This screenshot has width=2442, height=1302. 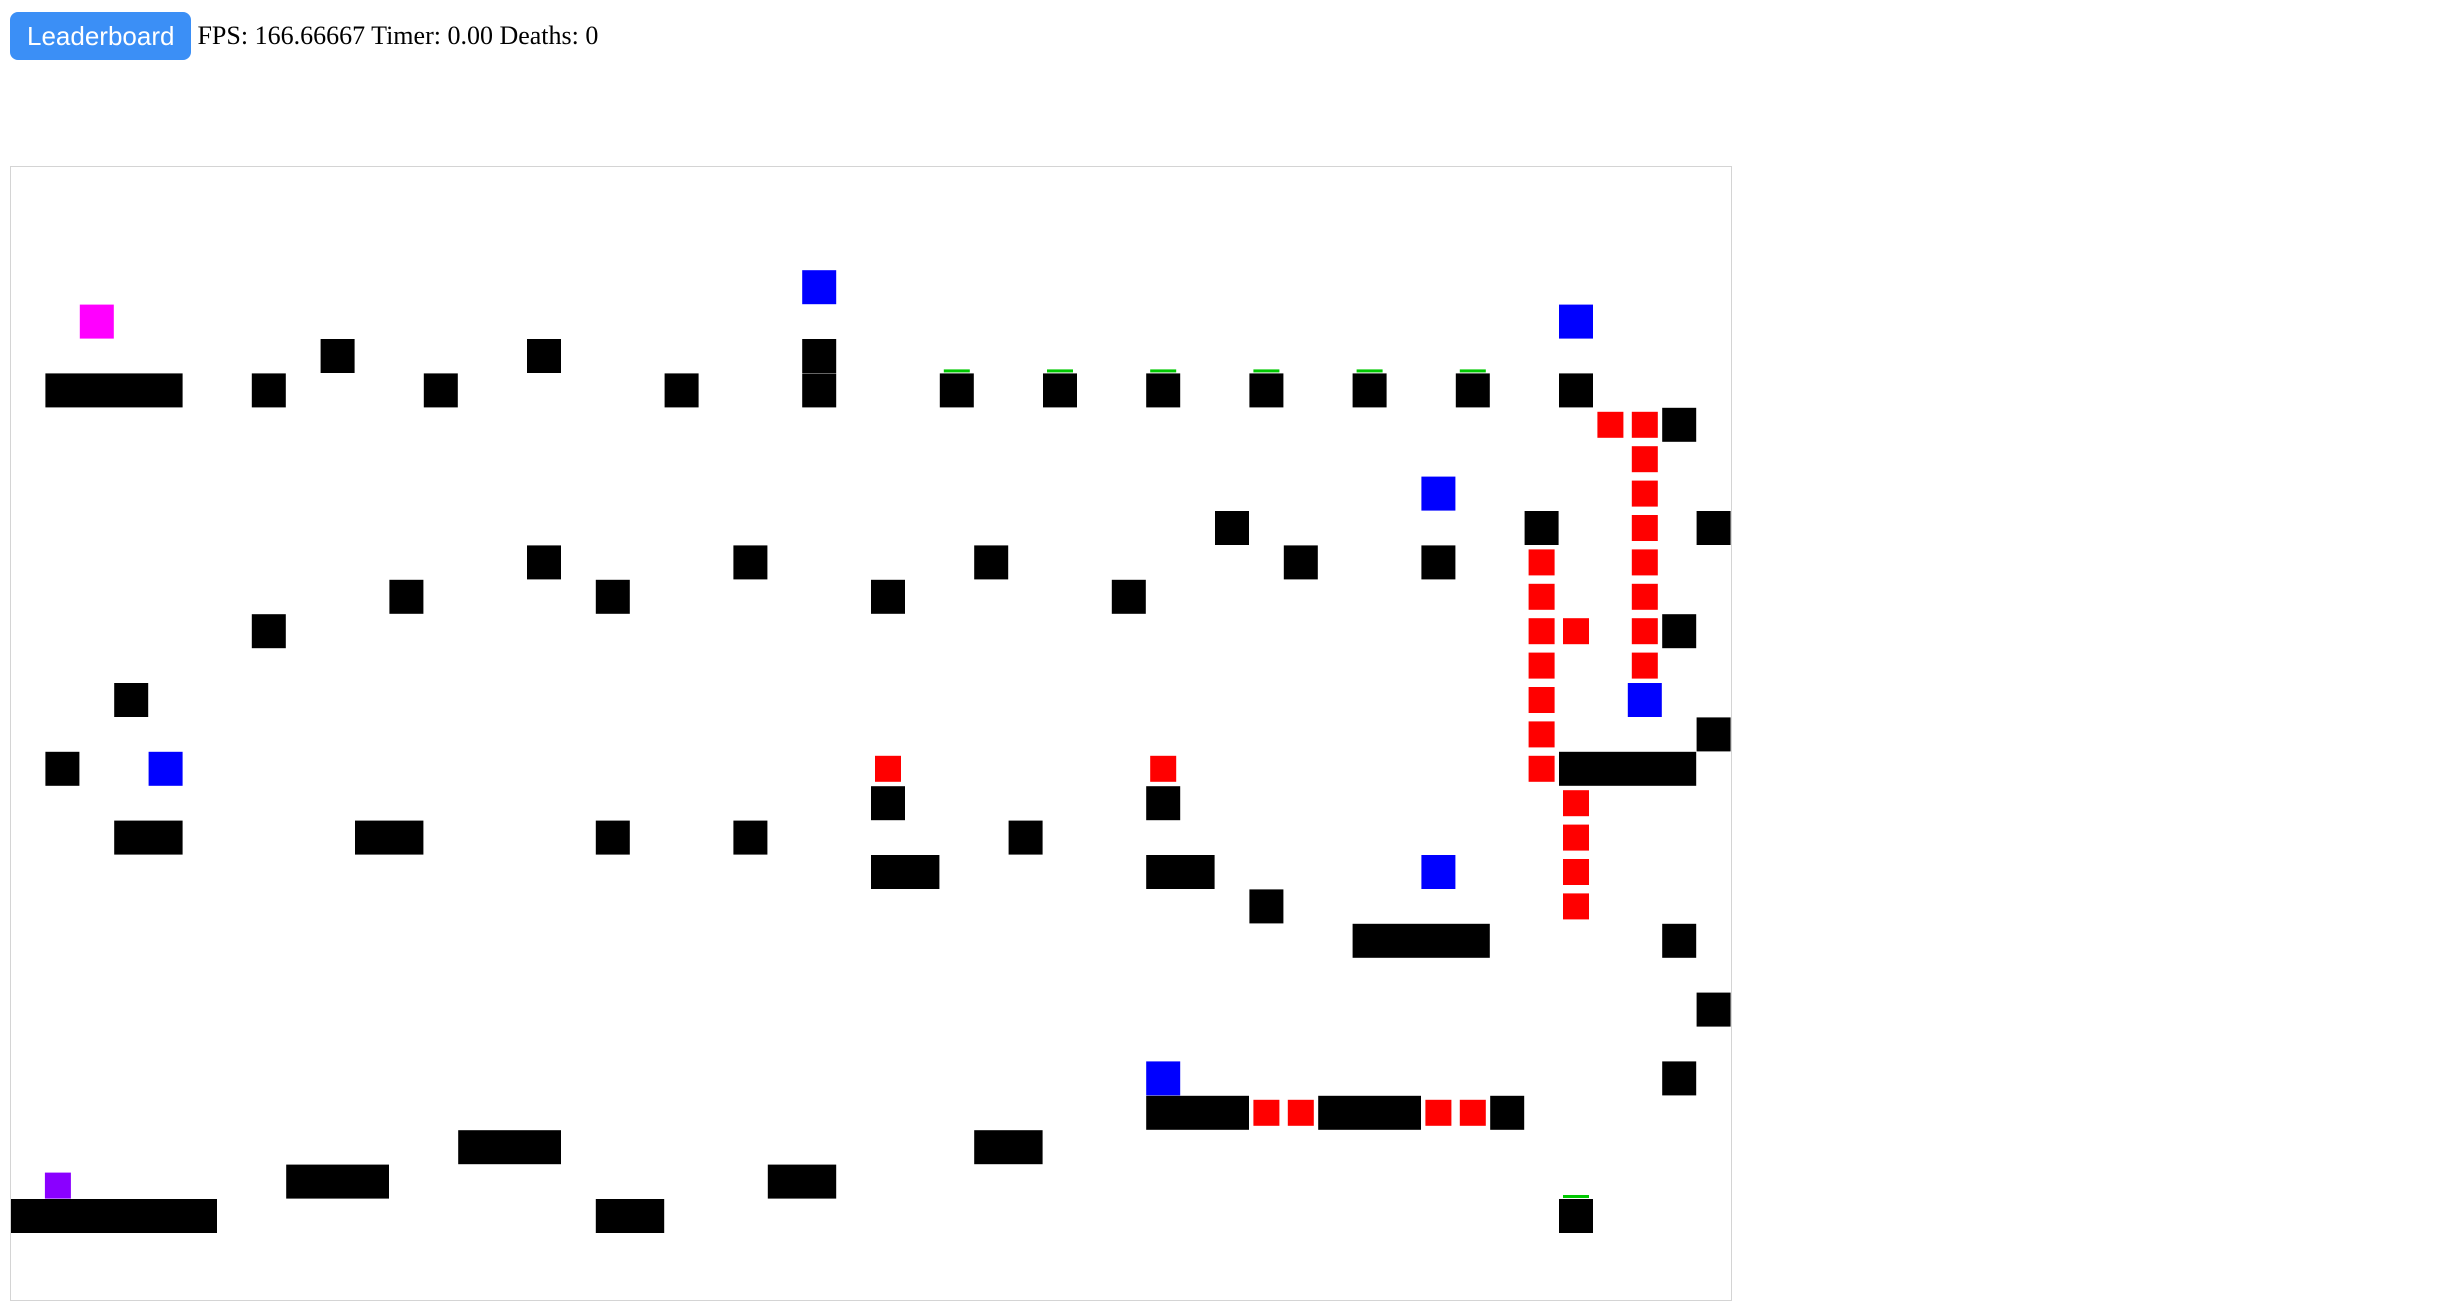 I want to click on deaths-label: Deaths:, so click(x=539, y=35).